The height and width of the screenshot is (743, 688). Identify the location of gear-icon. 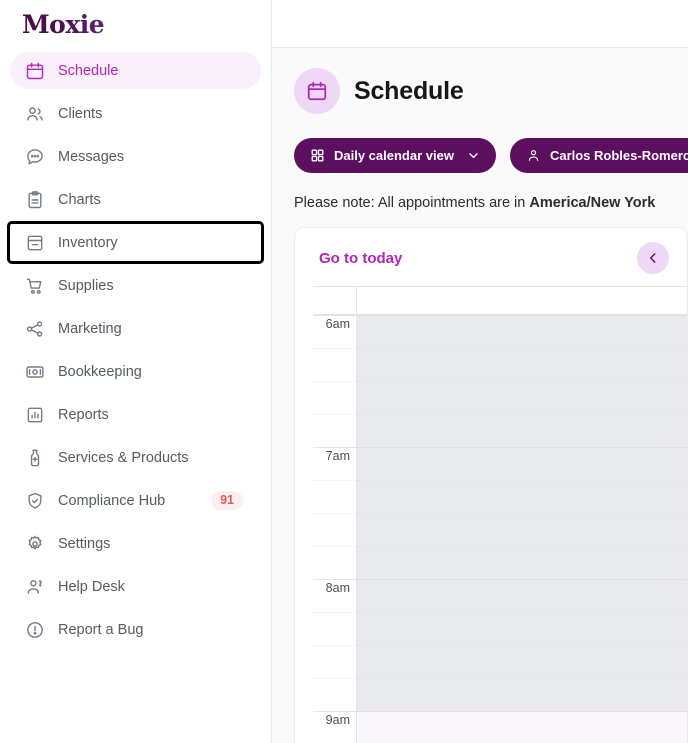
(35, 544).